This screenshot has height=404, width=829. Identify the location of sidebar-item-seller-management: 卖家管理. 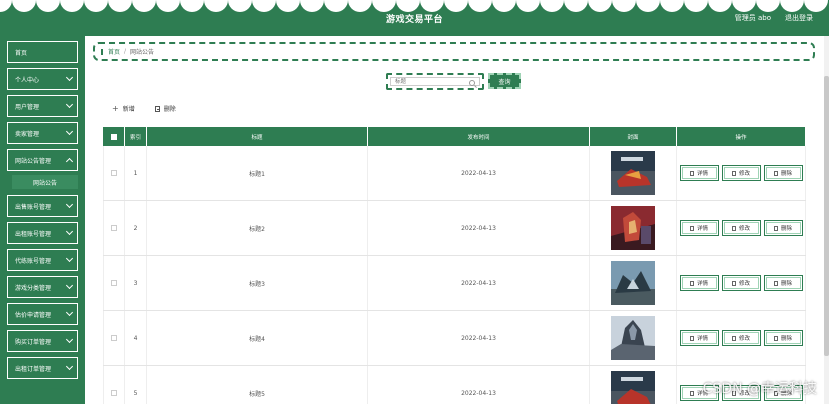
(42, 133).